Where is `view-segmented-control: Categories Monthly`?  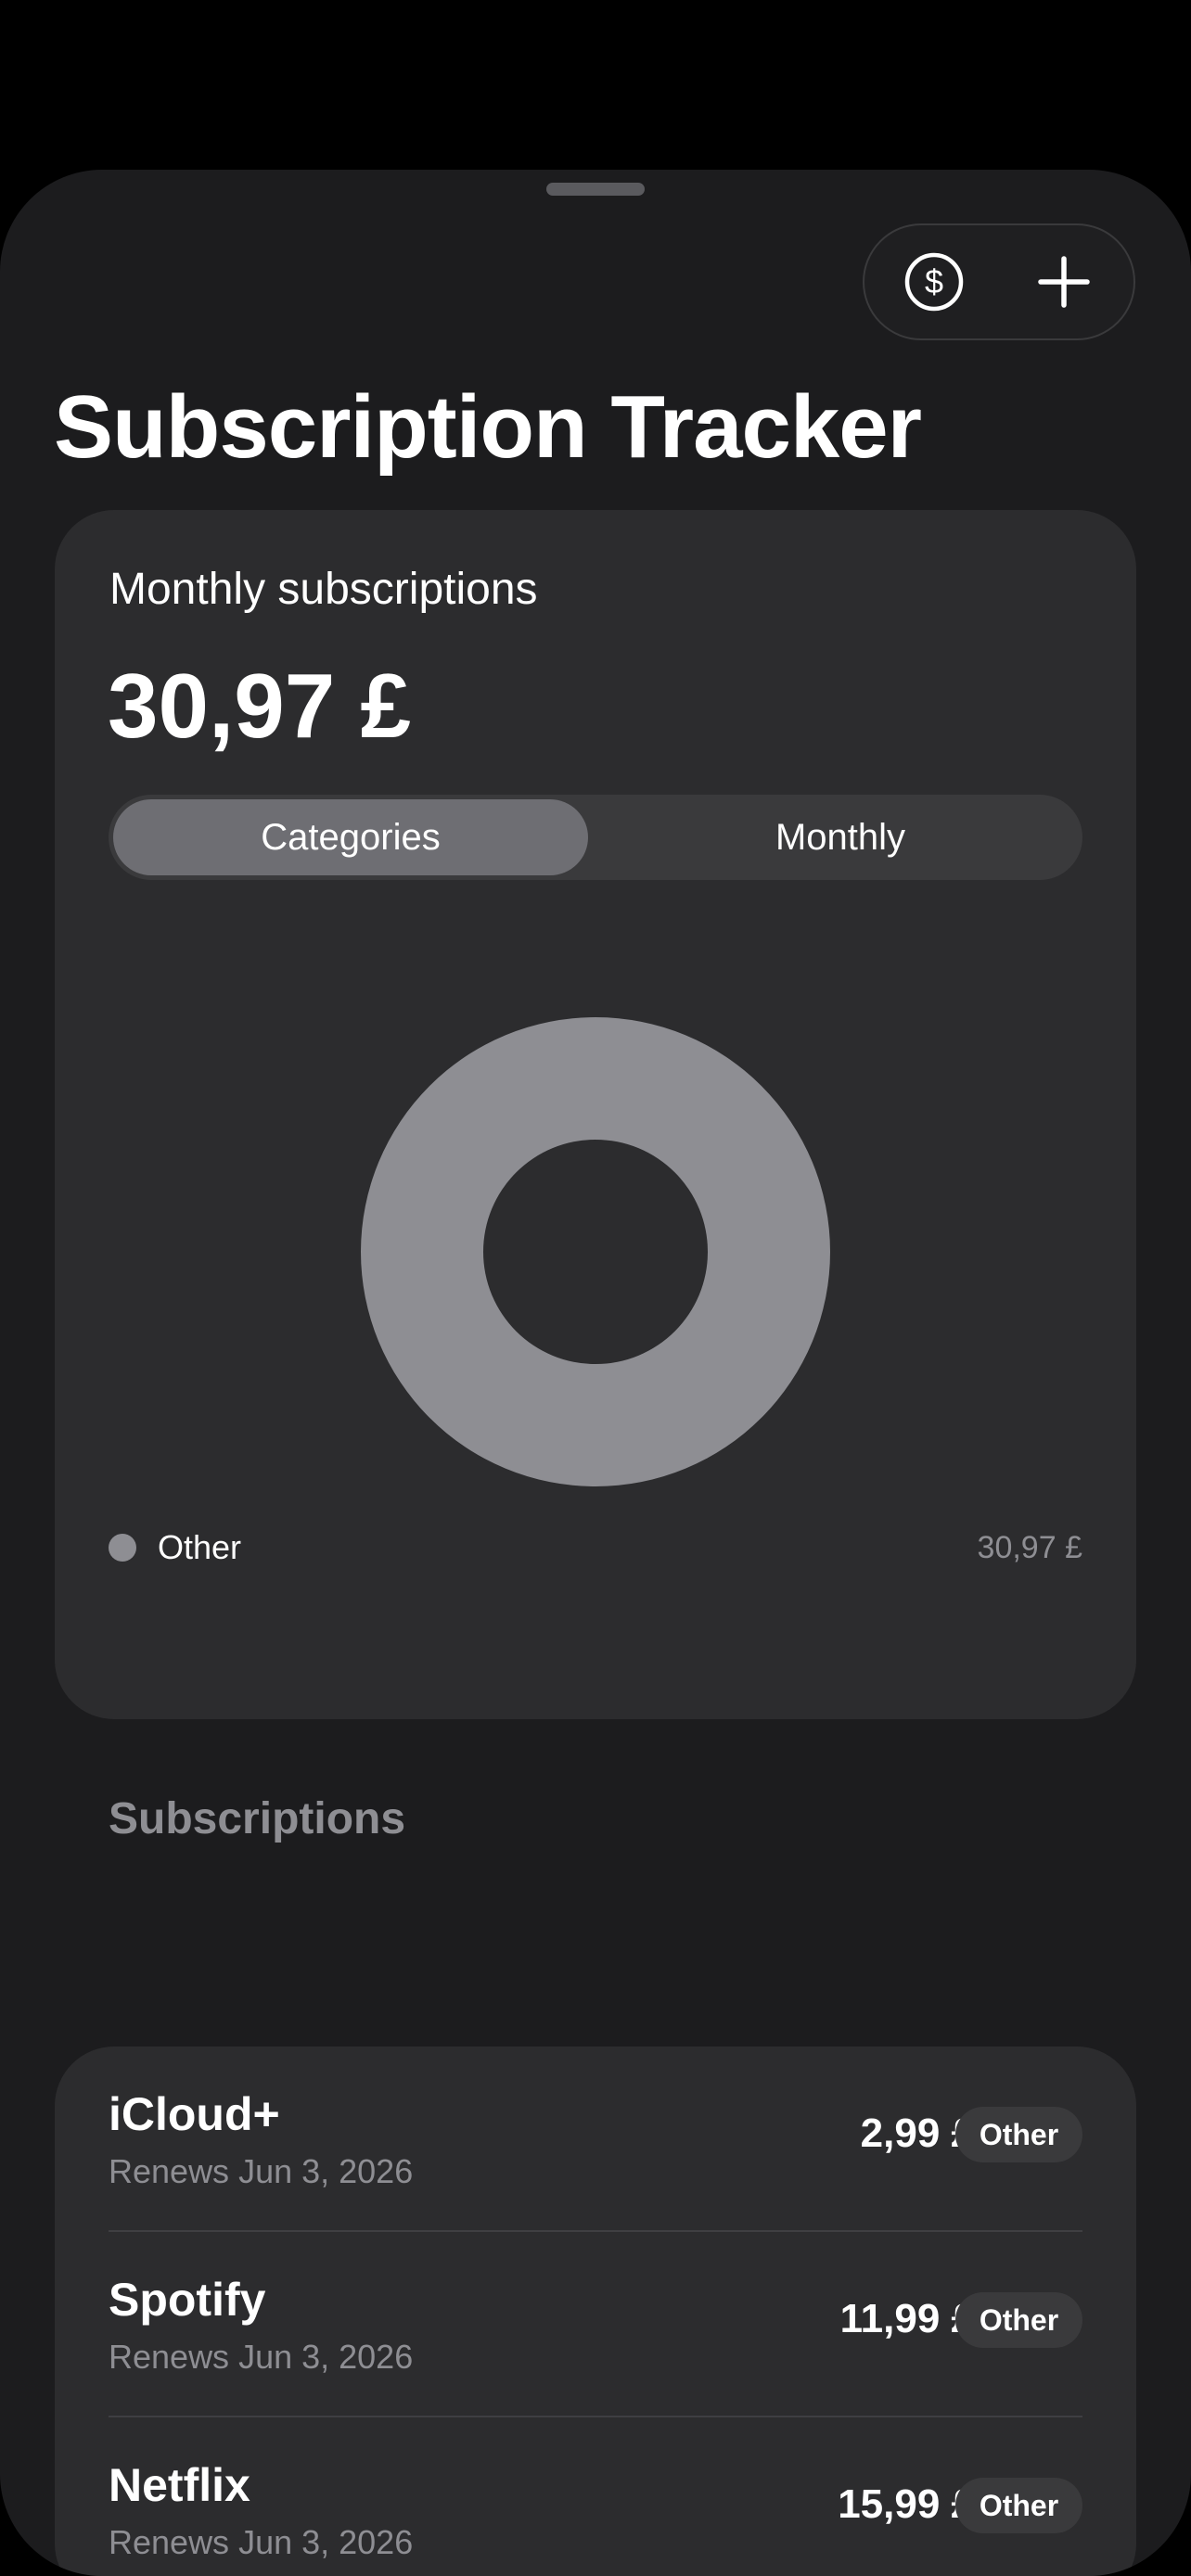 view-segmented-control: Categories Monthly is located at coordinates (595, 837).